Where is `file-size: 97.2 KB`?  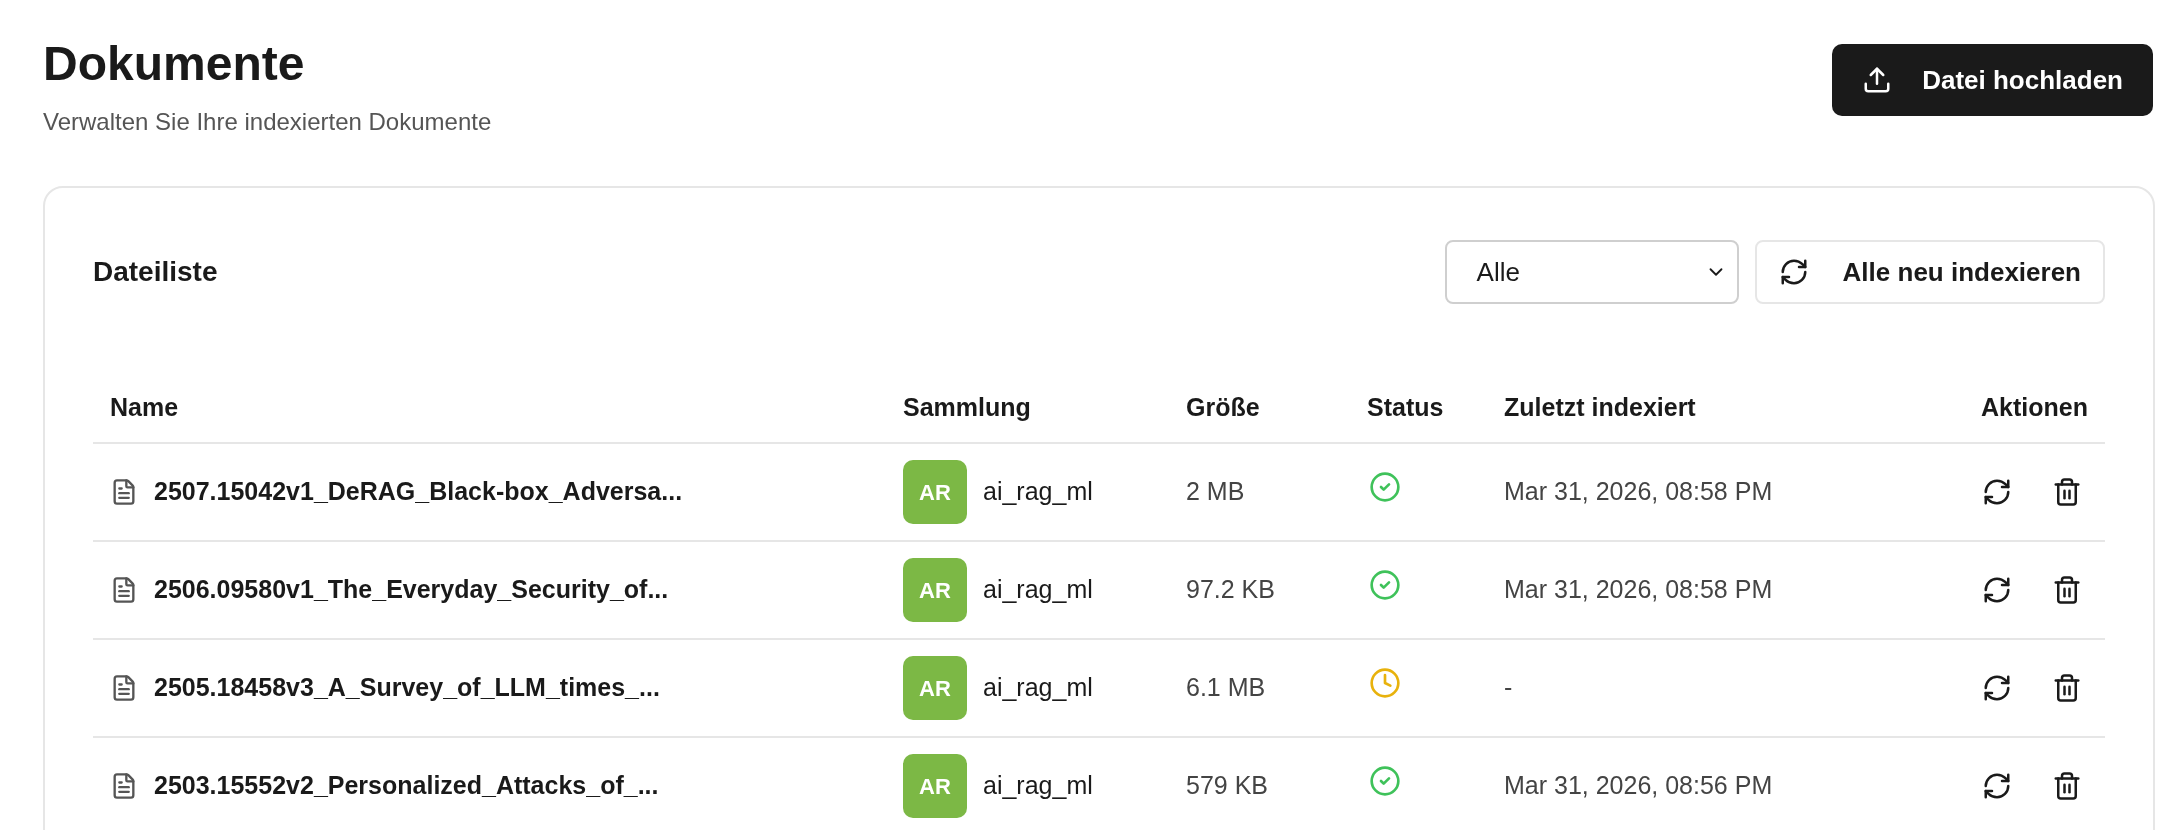 file-size: 97.2 KB is located at coordinates (1230, 590).